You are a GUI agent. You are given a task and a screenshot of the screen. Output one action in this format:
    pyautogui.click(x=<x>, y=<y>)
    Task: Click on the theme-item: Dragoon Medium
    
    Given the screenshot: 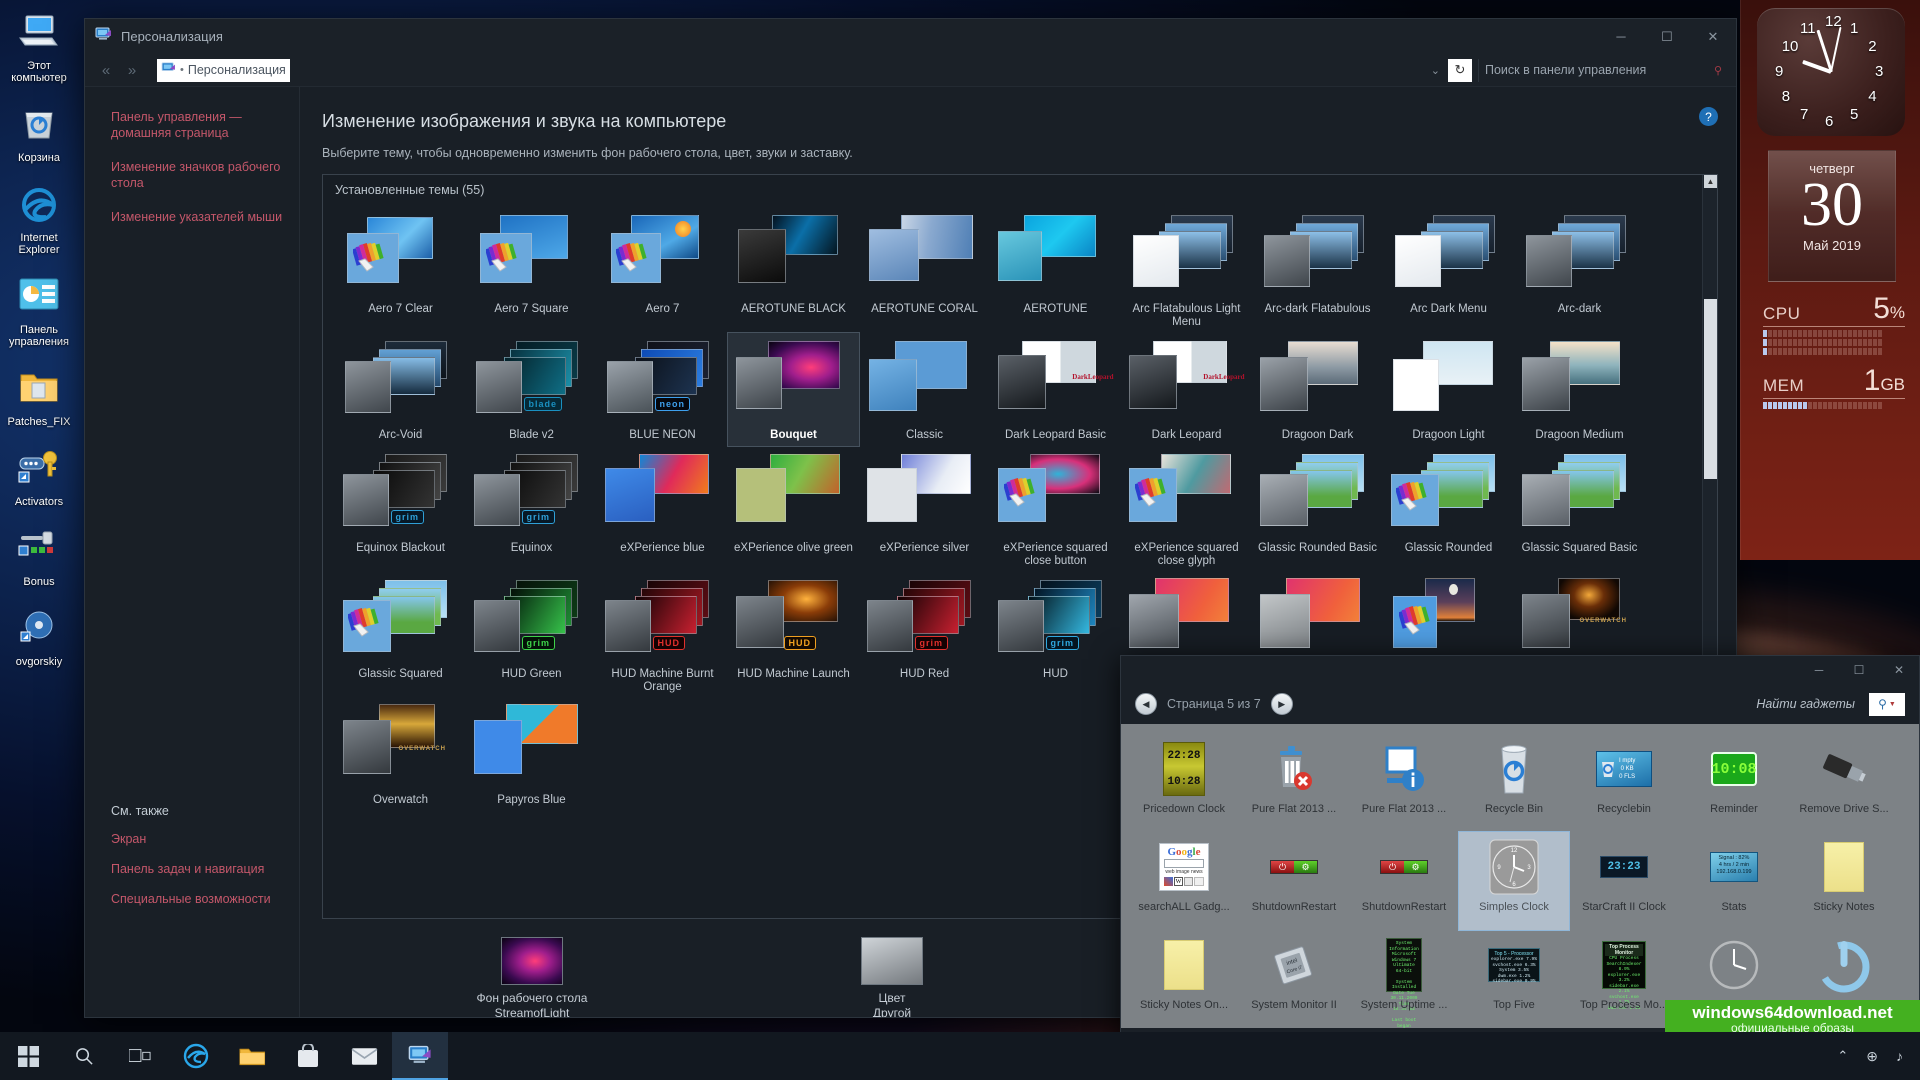 What is the action you would take?
    pyautogui.click(x=1579, y=389)
    